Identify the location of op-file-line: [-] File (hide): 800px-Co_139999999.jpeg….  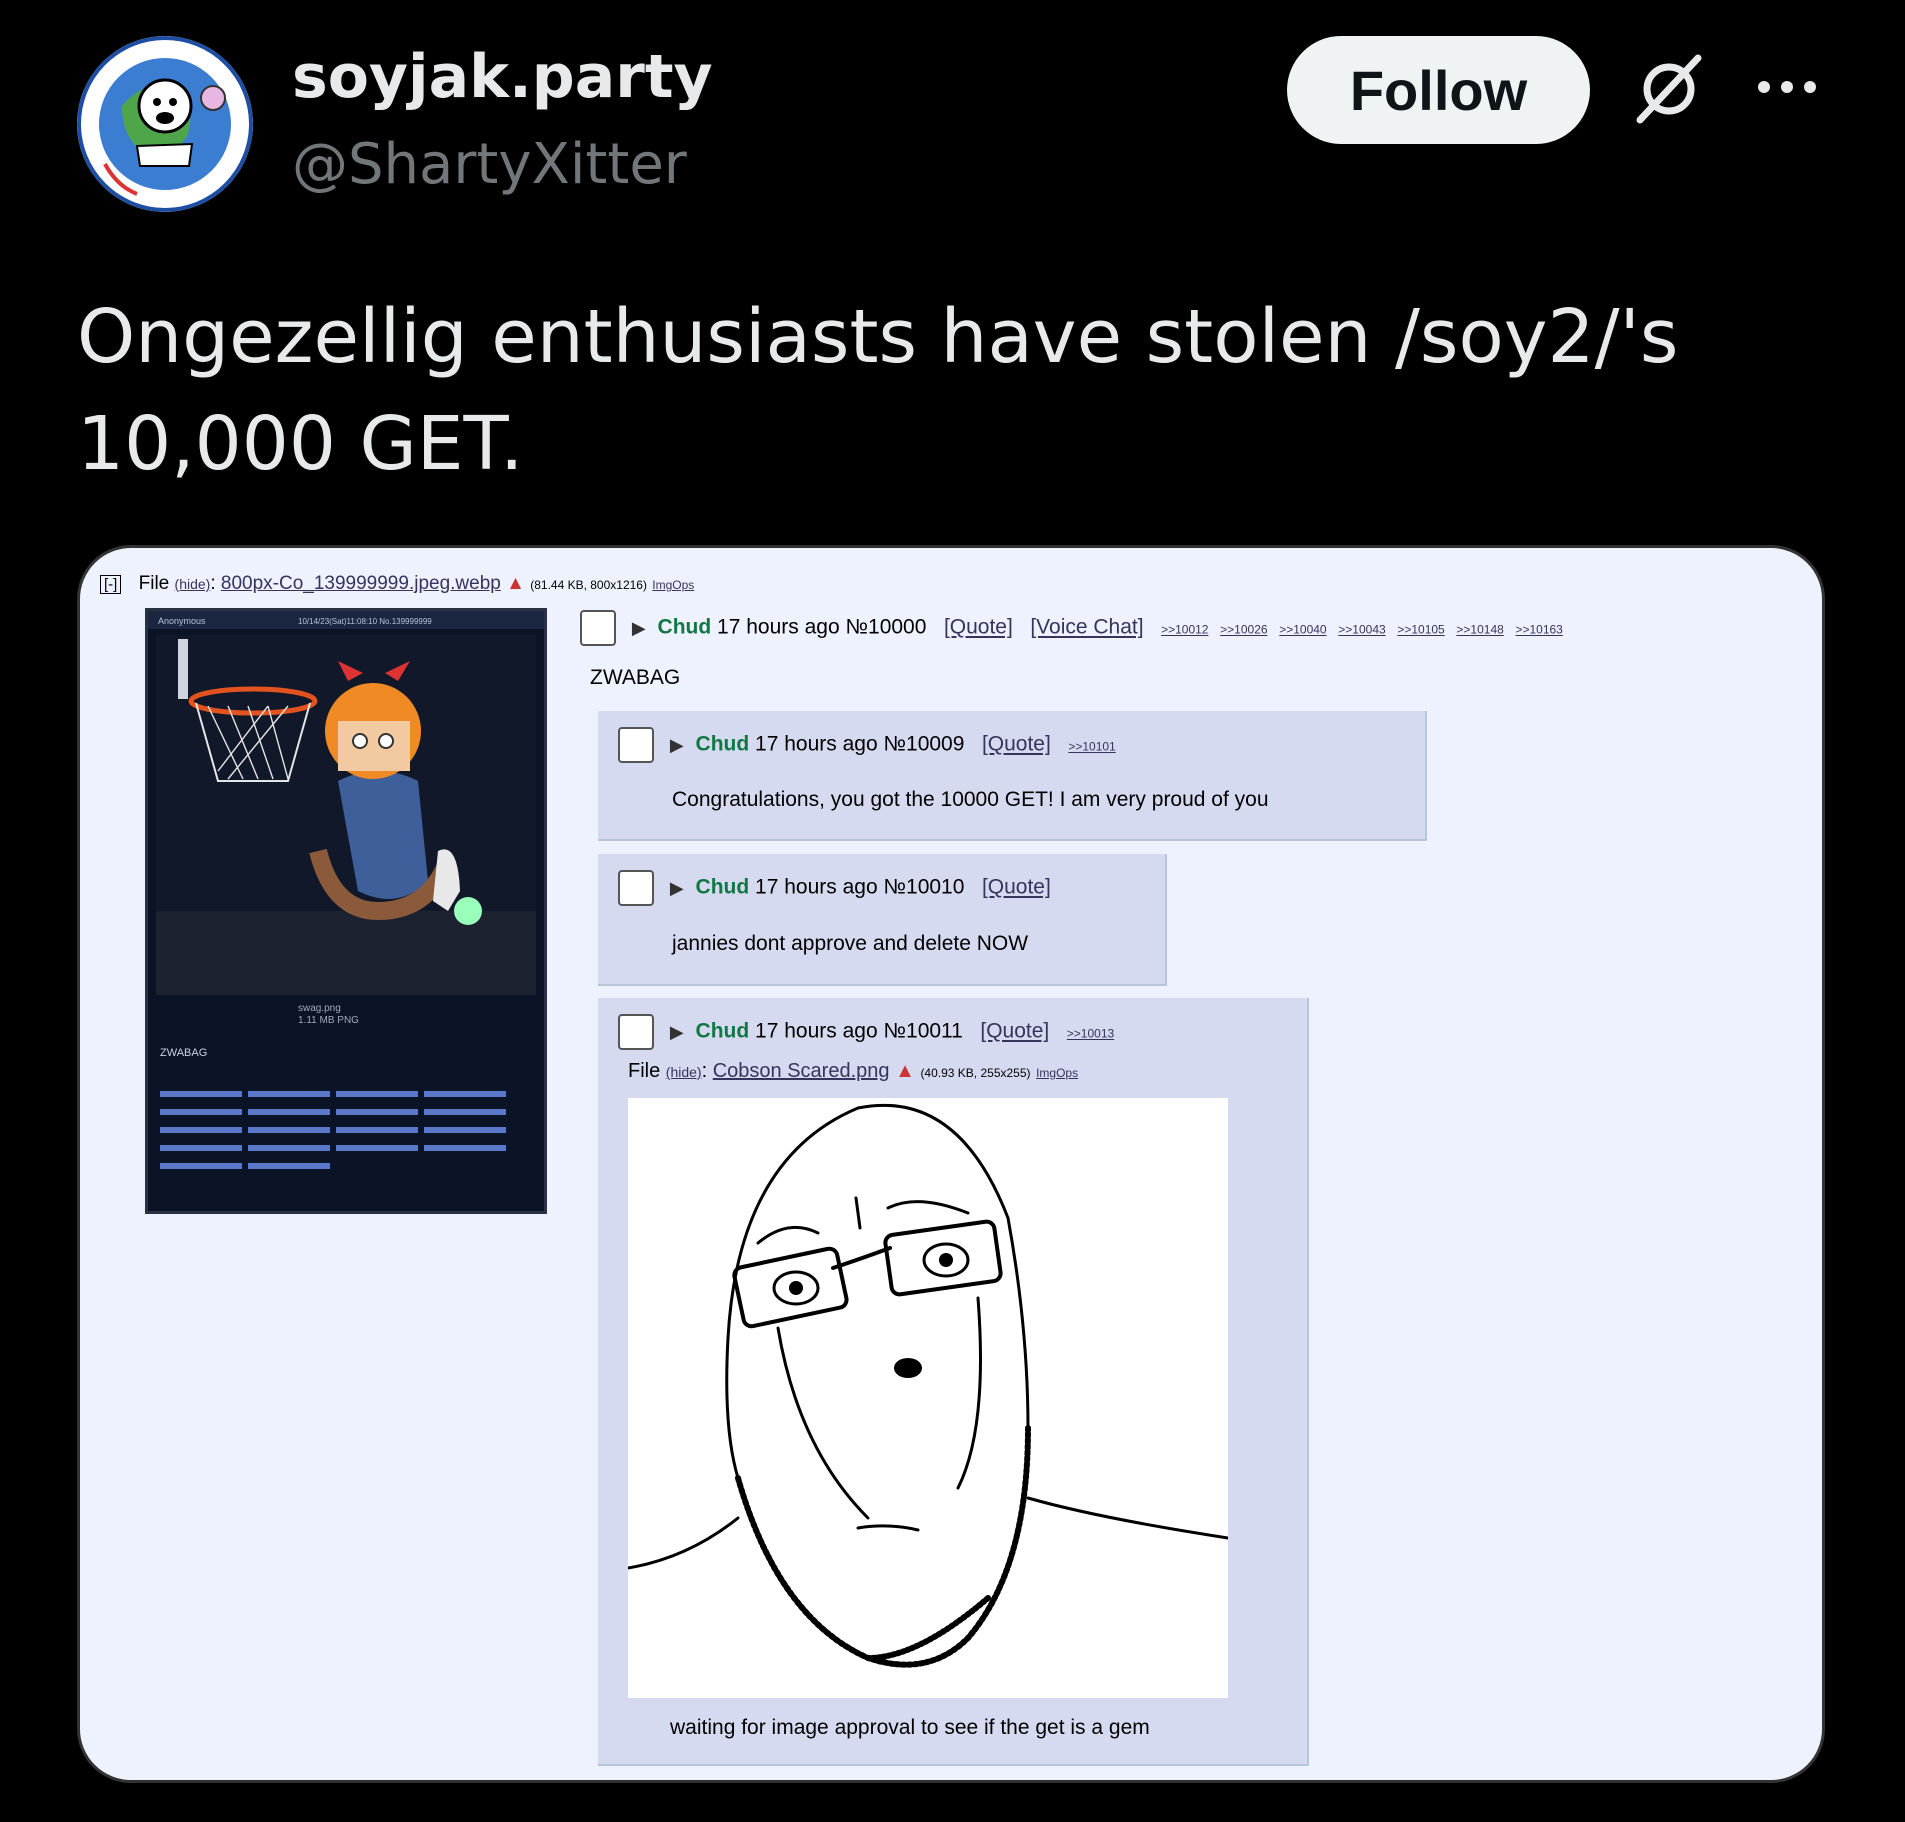
(397, 584).